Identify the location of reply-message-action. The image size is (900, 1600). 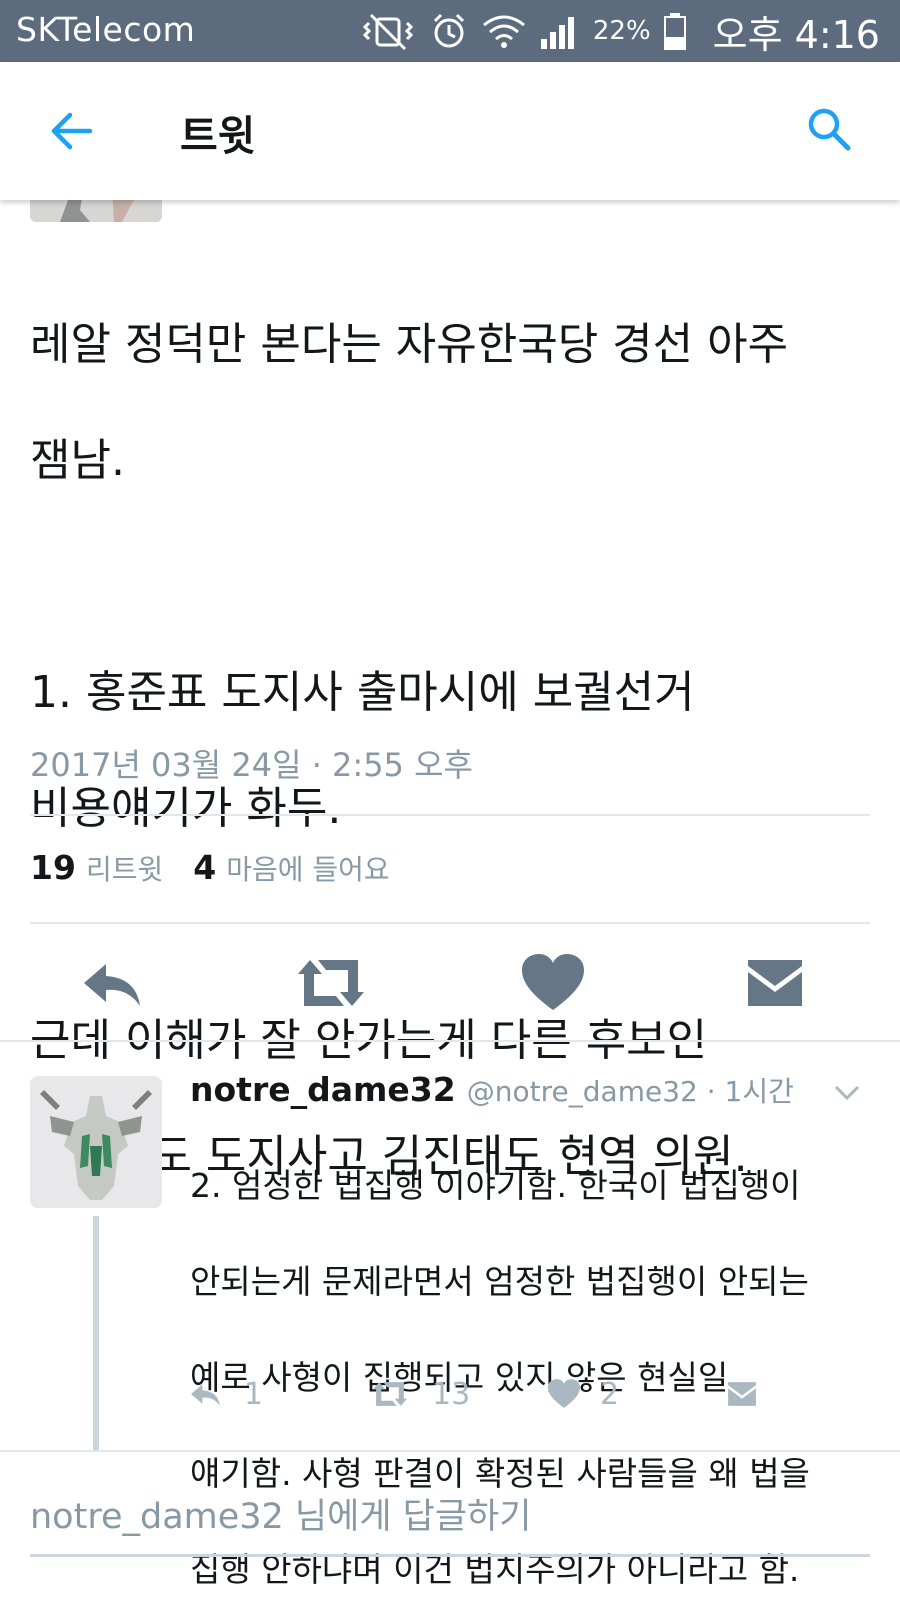
(742, 1394).